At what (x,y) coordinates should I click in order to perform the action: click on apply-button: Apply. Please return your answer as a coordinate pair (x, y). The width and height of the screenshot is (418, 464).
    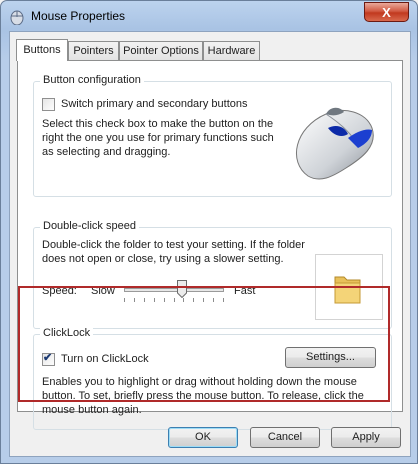
    Looking at the image, I should click on (366, 437).